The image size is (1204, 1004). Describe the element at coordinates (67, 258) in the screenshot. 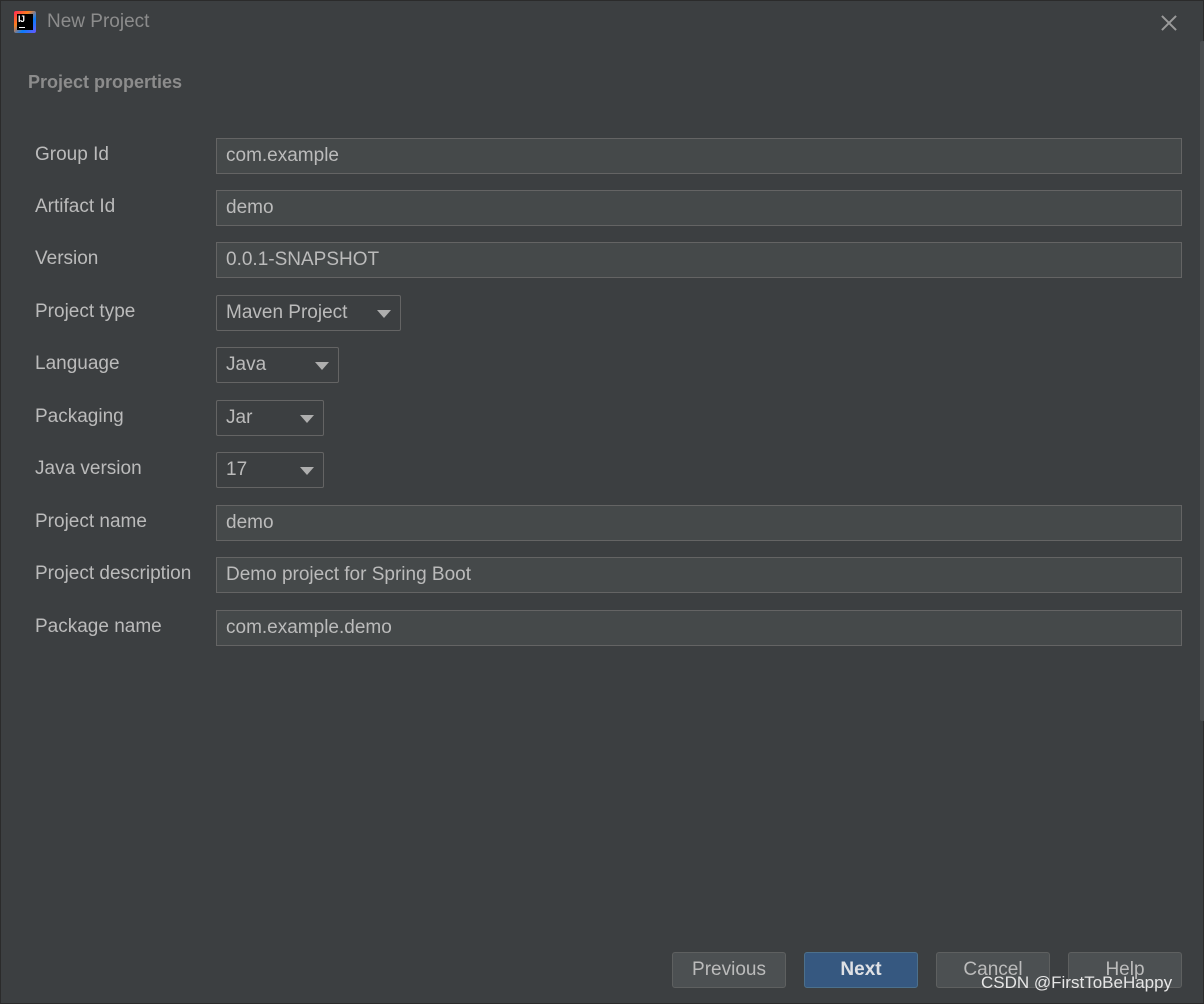

I see `version-label: Version` at that location.